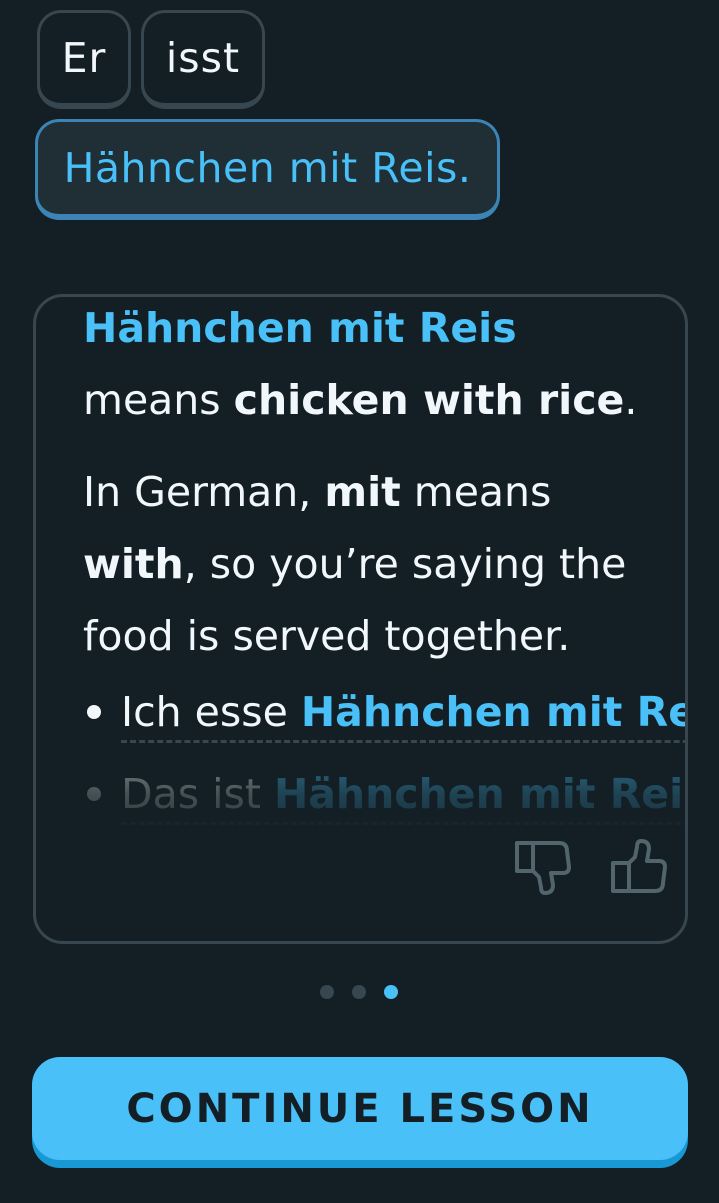 This screenshot has width=719, height=1203. I want to click on selected-phrase-chip: Hähnchen mit Reis., so click(267, 169).